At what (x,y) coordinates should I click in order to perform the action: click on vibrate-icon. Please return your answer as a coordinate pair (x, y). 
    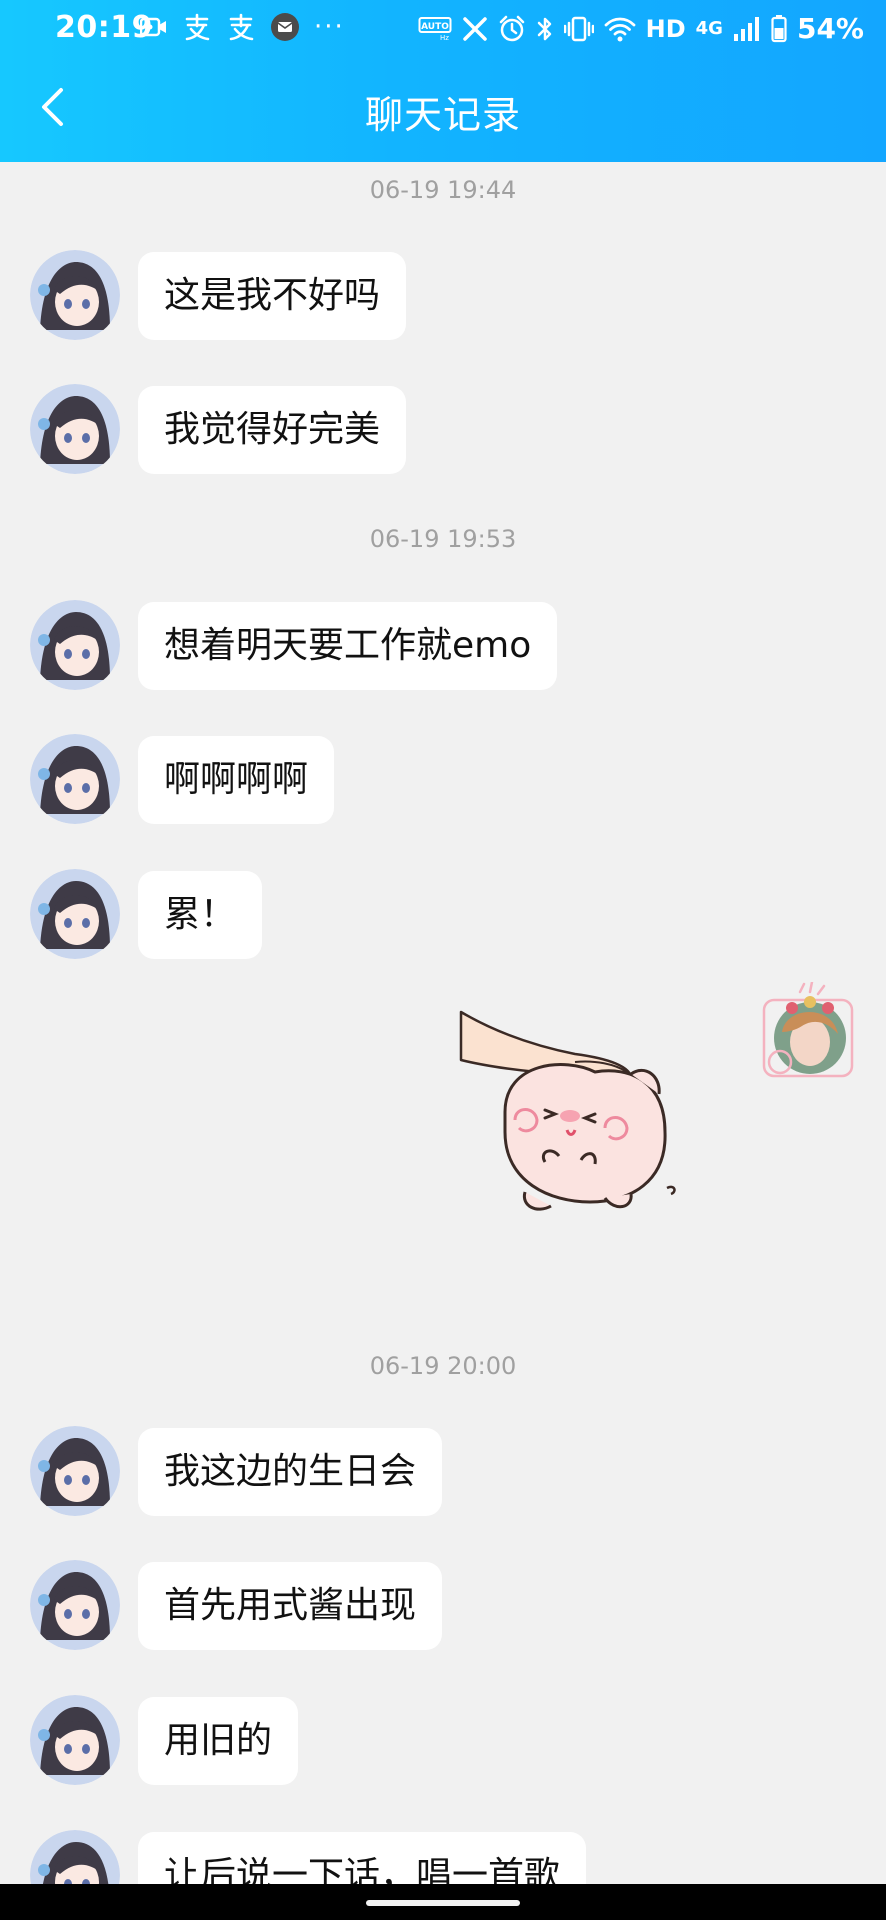
    Looking at the image, I should click on (578, 29).